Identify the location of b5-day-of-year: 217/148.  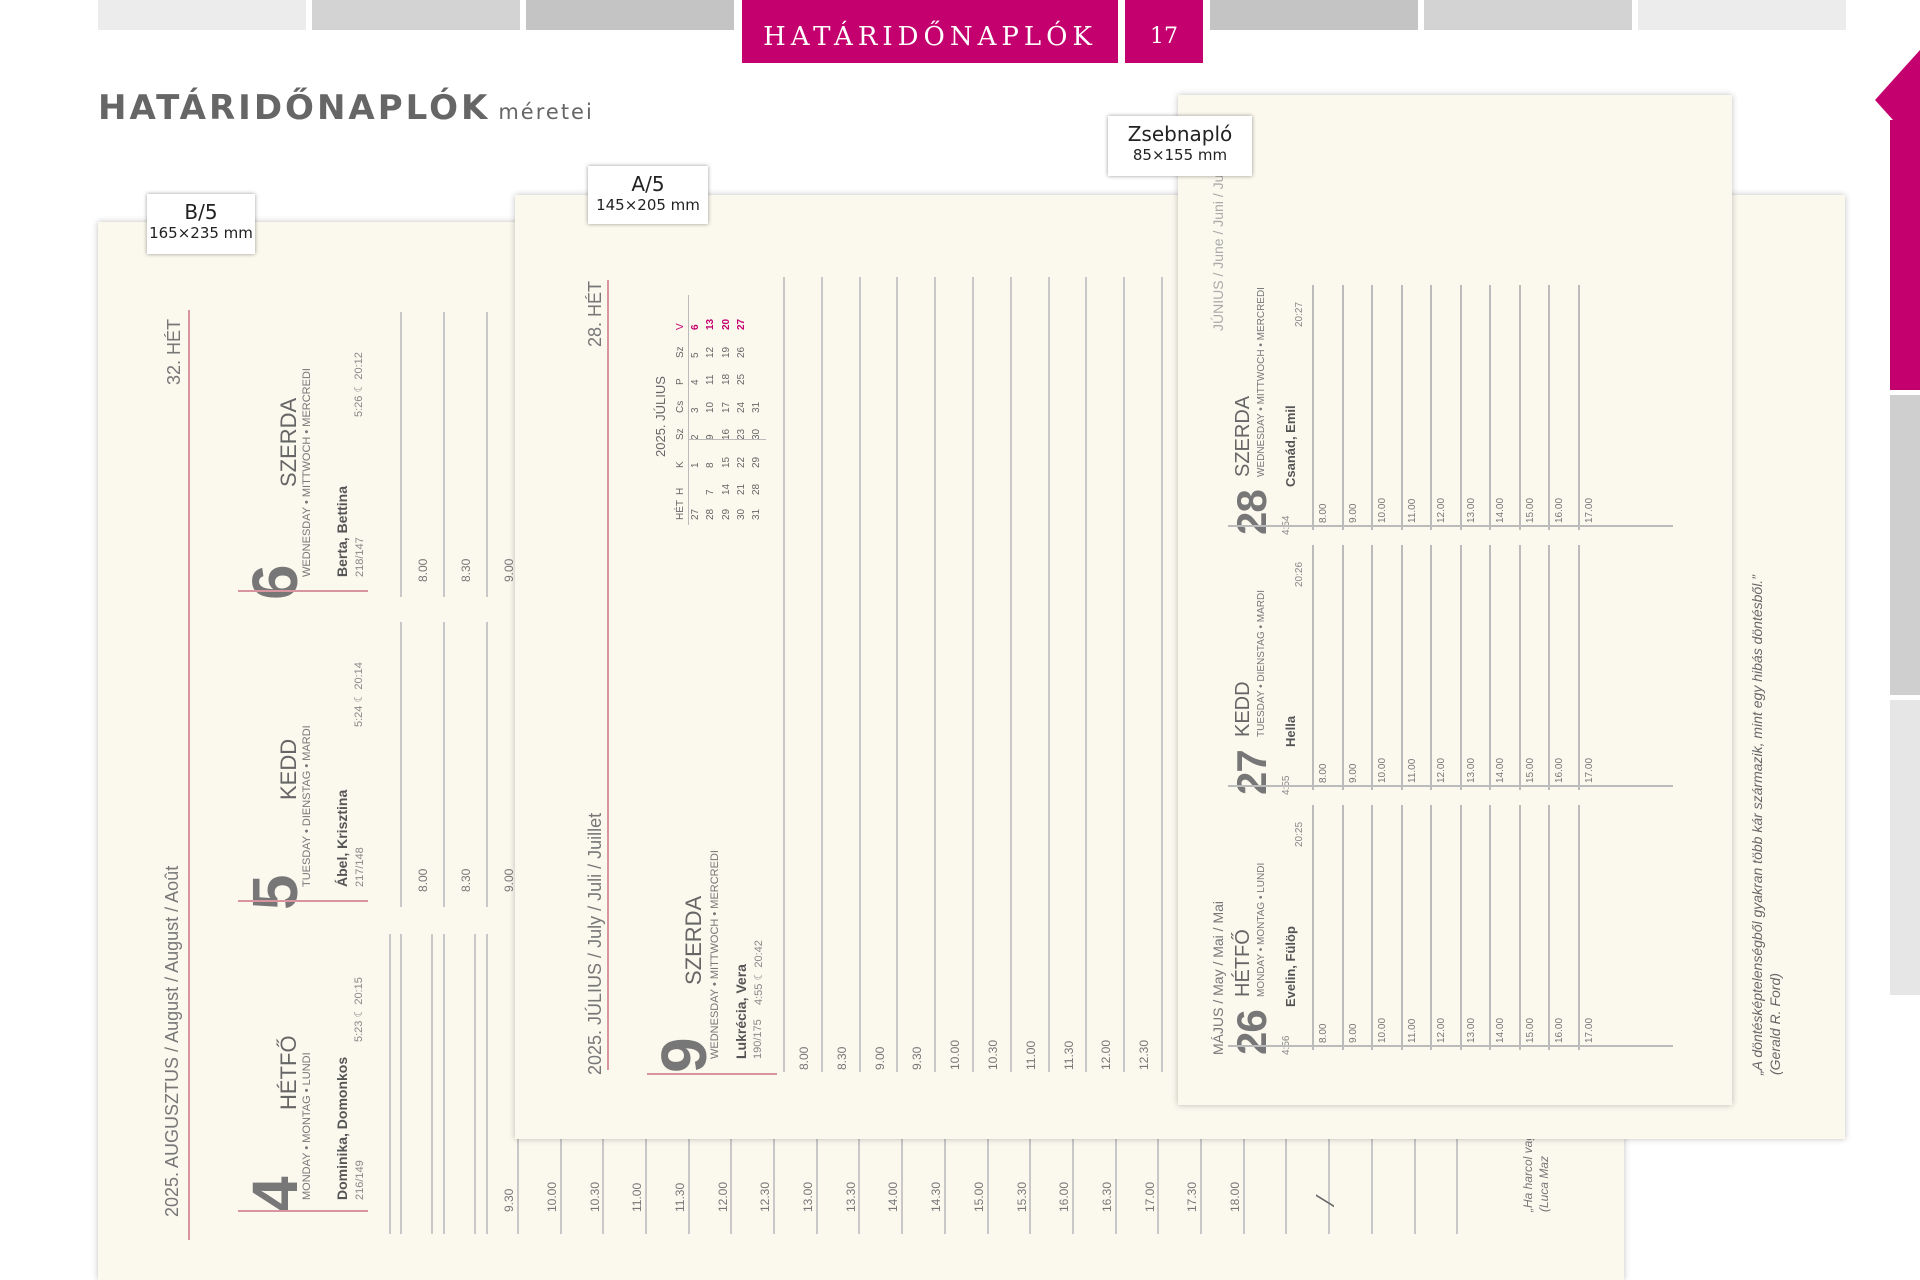
(360, 867).